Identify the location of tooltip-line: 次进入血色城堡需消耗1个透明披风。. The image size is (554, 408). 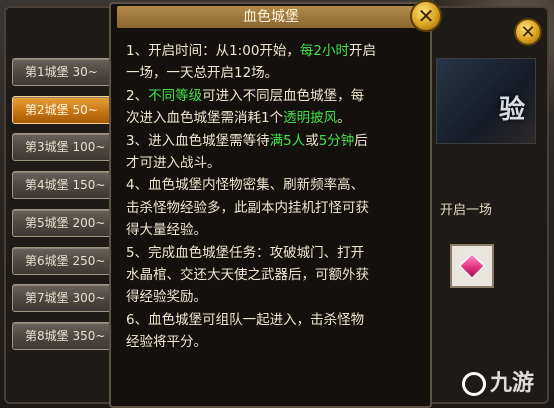
(276, 118).